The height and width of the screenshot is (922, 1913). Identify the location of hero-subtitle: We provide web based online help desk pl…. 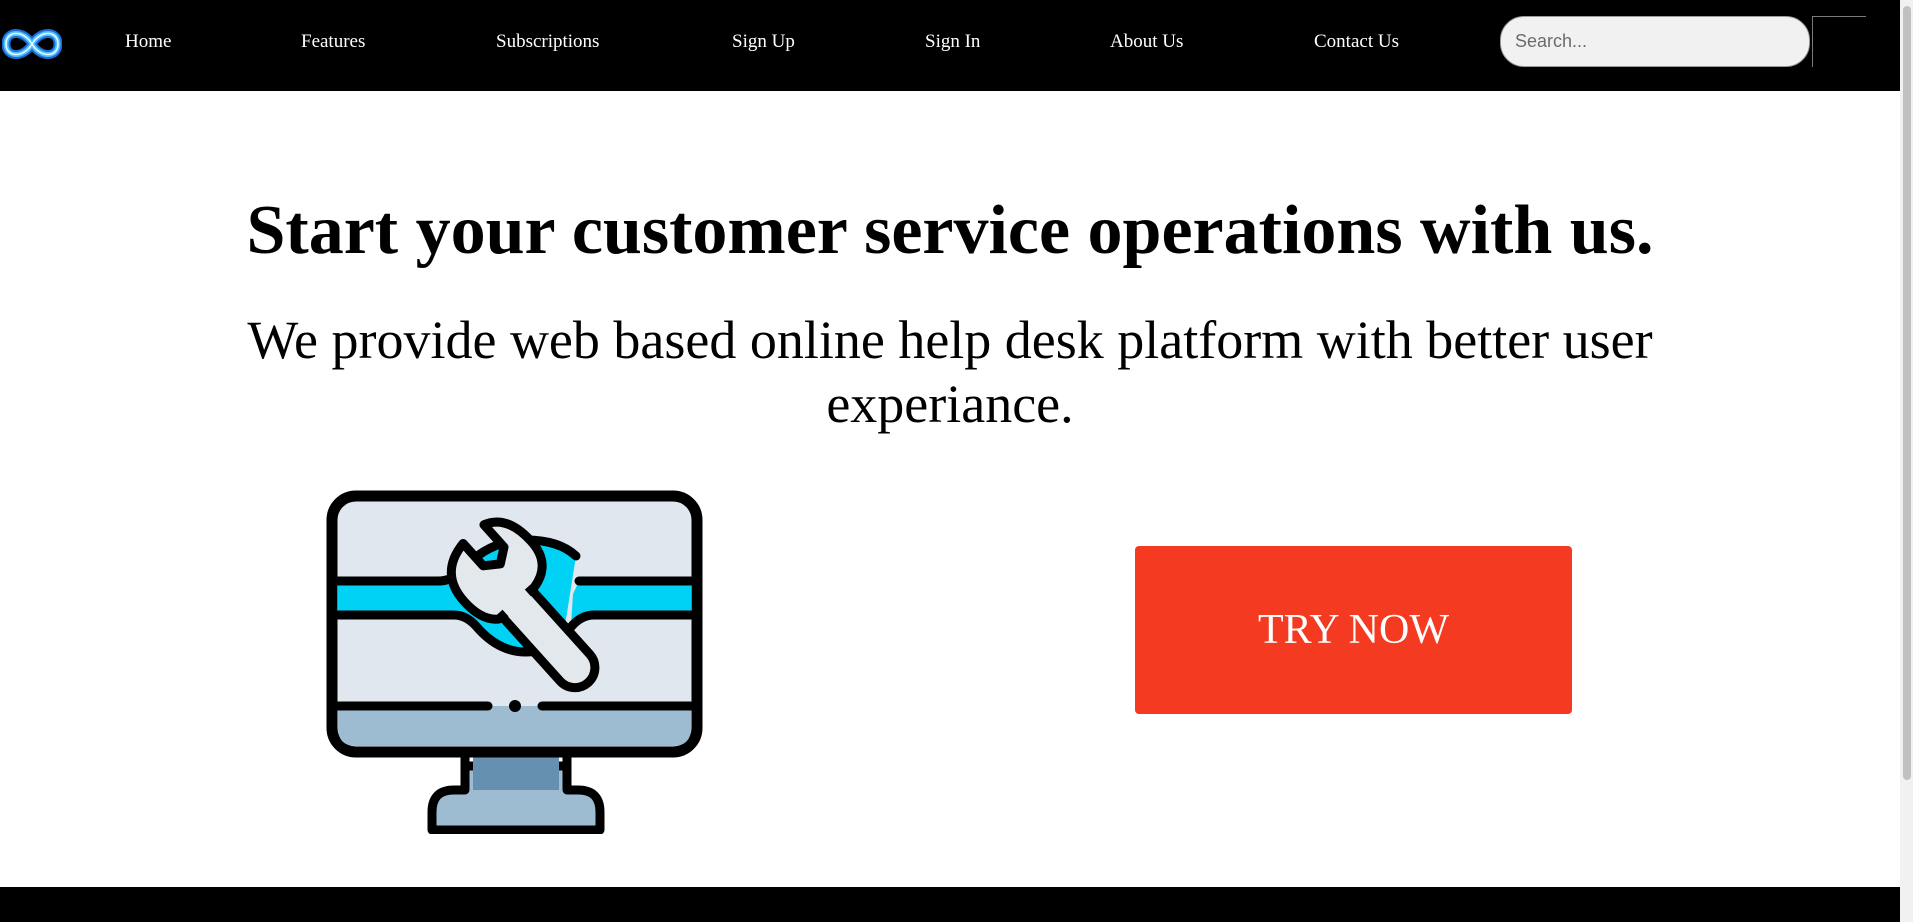
(950, 372).